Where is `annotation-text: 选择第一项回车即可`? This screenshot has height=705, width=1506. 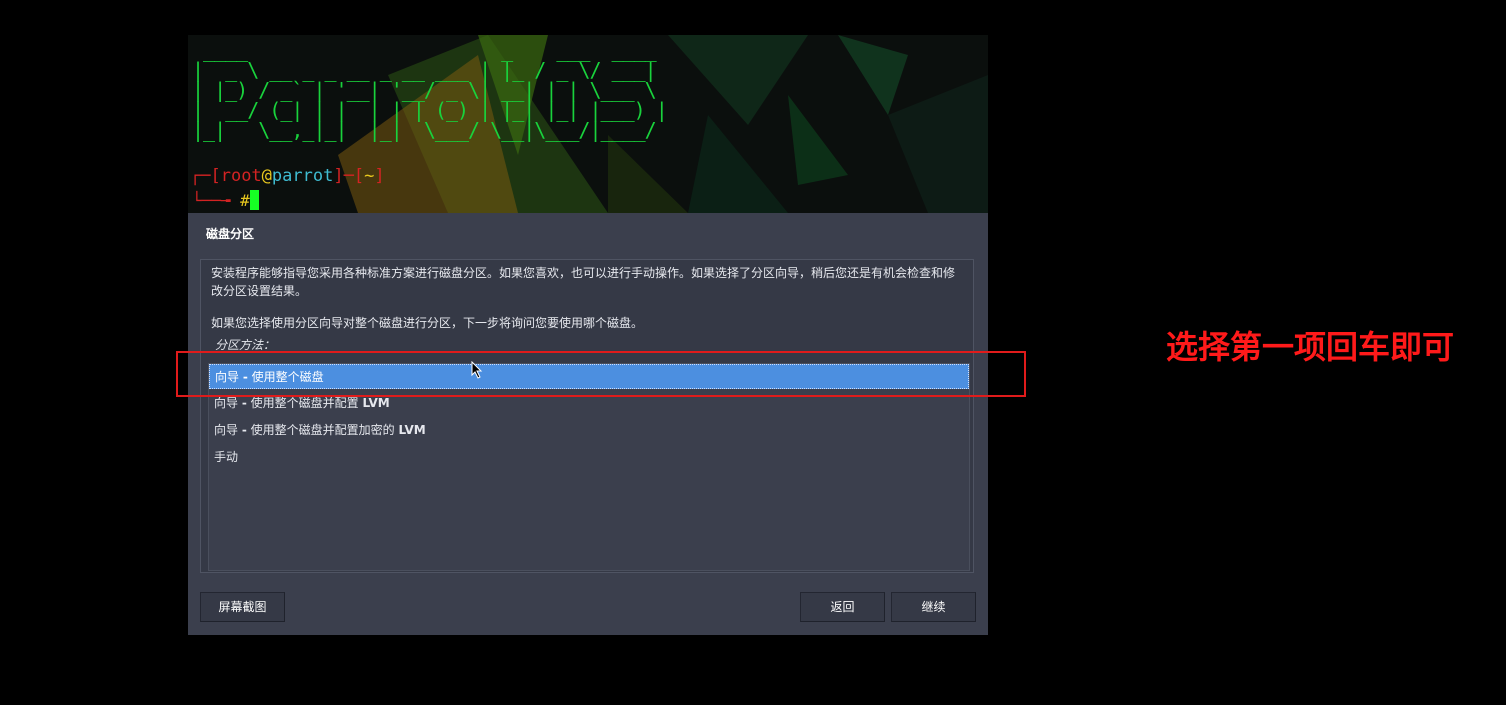 annotation-text: 选择第一项回车即可 is located at coordinates (1310, 347).